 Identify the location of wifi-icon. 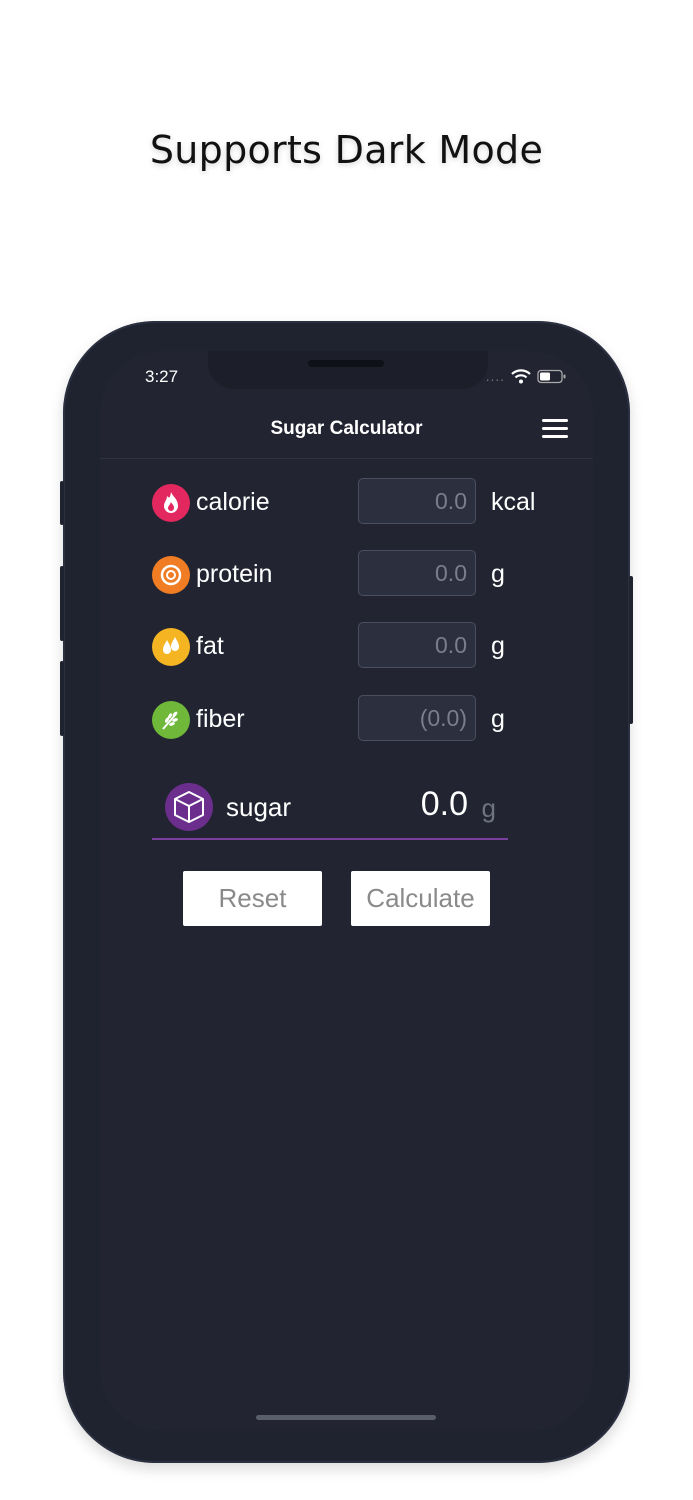
(521, 376).